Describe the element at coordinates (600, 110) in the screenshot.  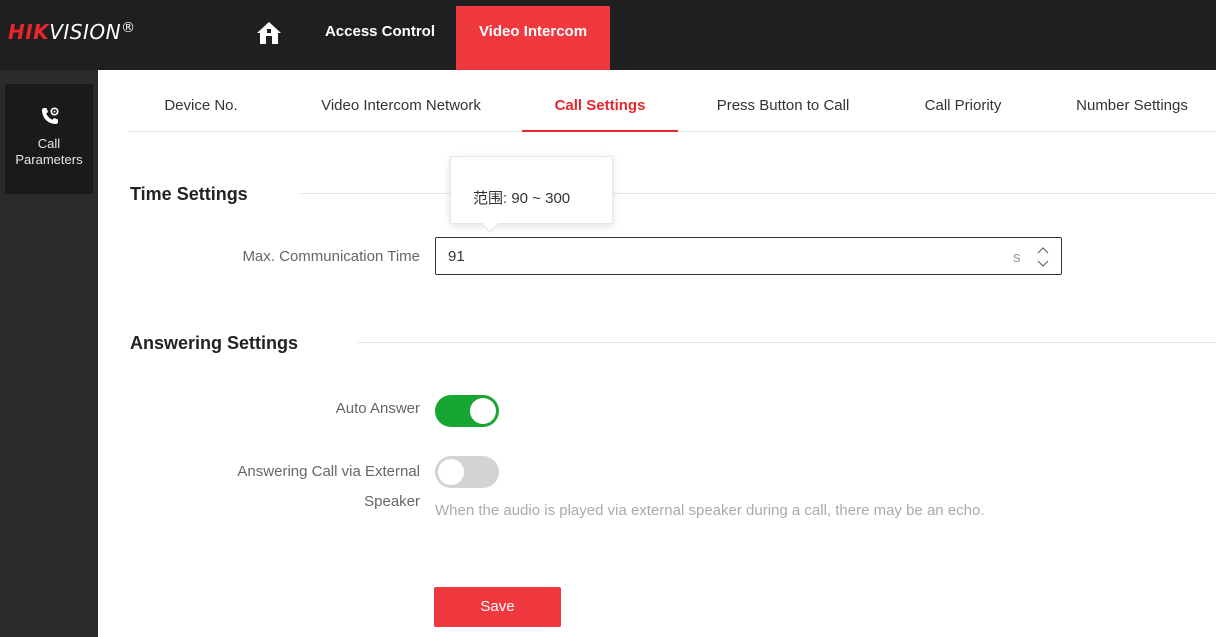
I see `tab-call-settings: Call Settings` at that location.